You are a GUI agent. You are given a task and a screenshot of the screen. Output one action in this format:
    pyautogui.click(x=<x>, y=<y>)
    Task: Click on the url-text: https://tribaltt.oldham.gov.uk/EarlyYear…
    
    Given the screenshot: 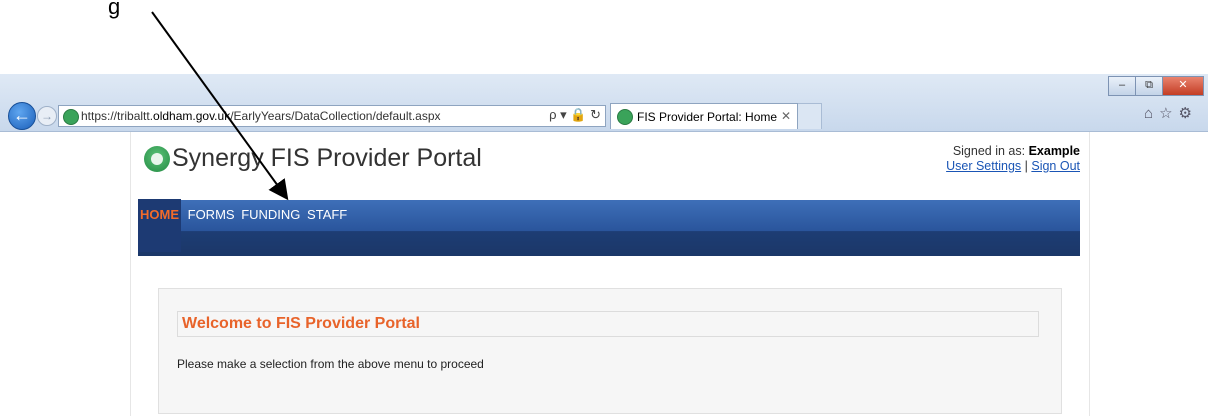 What is the action you would take?
    pyautogui.click(x=261, y=116)
    